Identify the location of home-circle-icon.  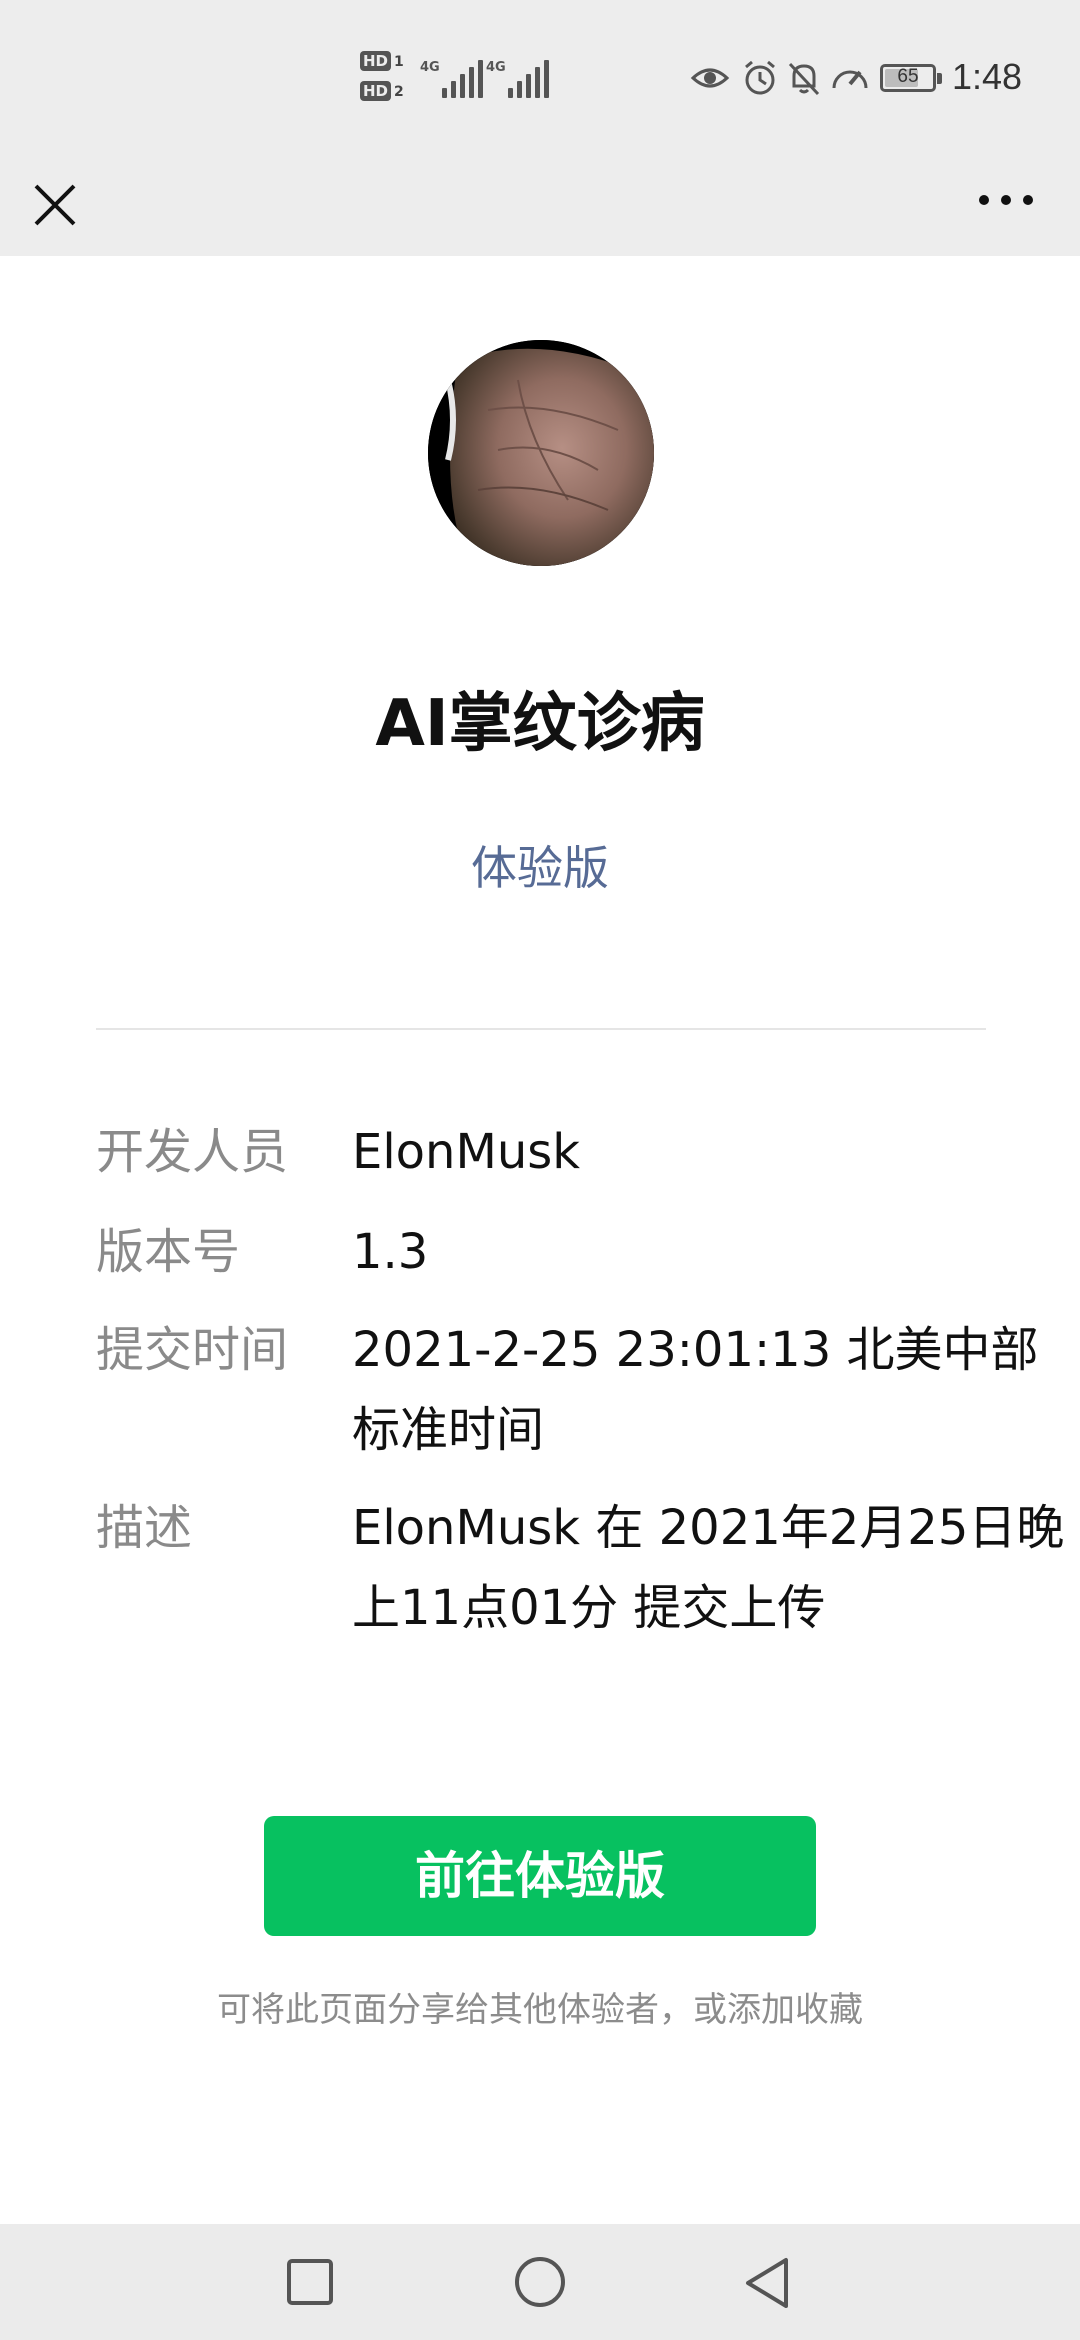
(540, 2284).